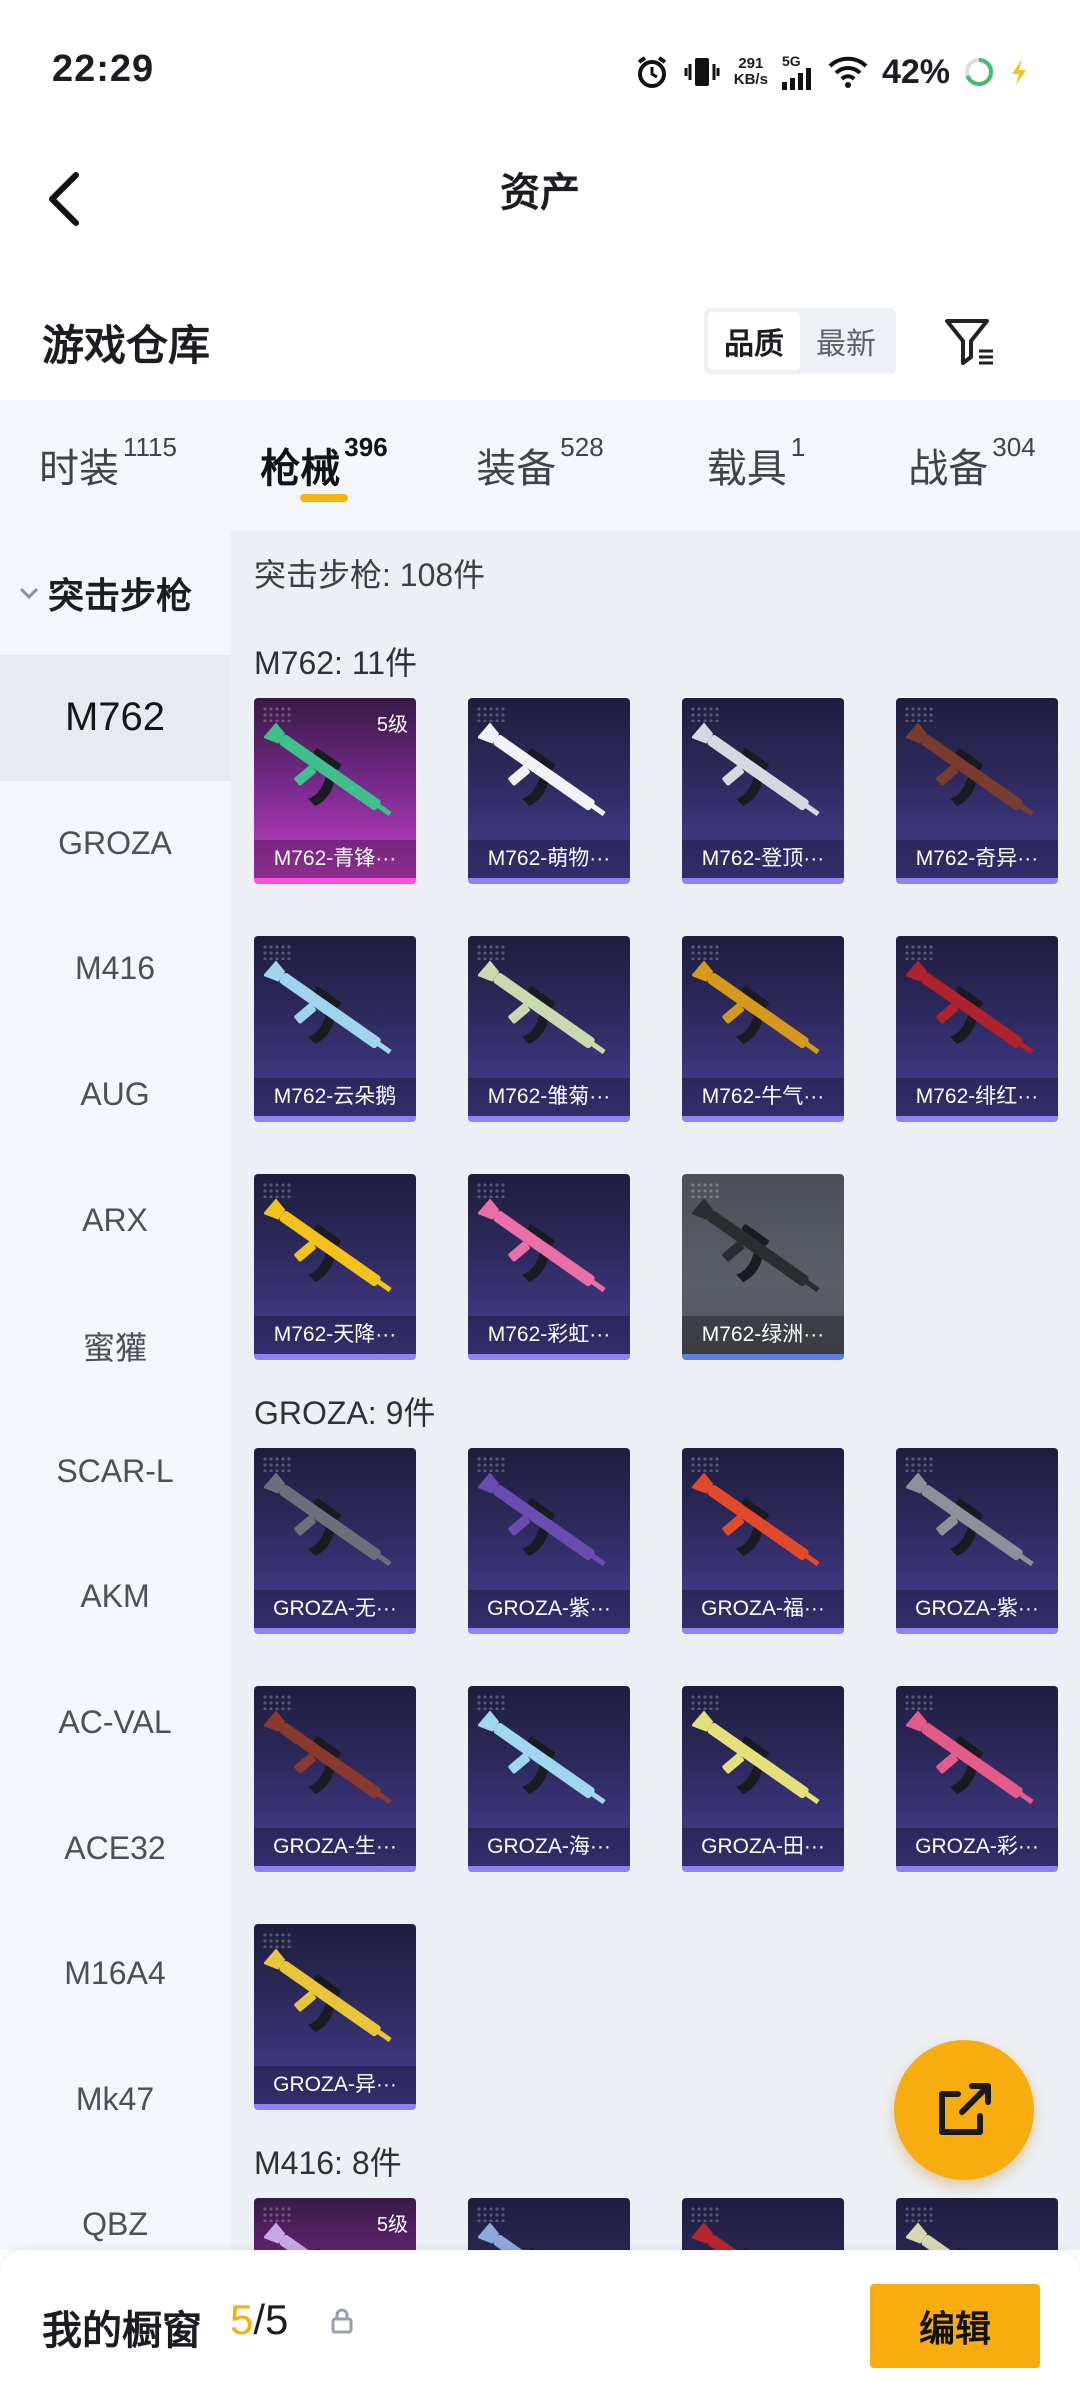  I want to click on weapon-skin-card: M762-绯红···, so click(977, 1029).